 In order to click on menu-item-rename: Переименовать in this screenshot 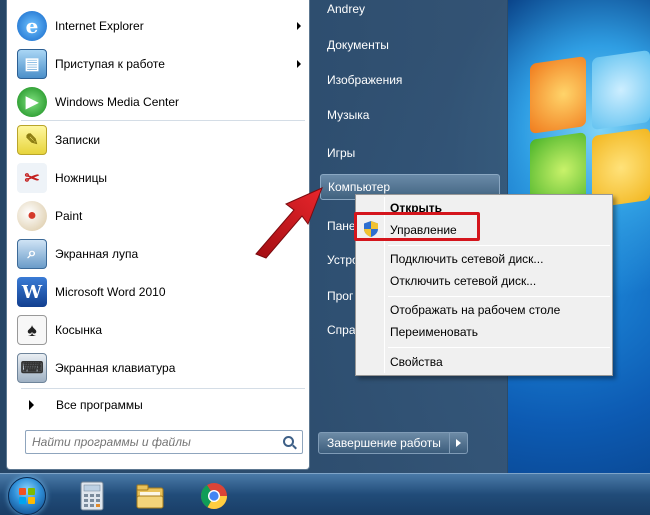, I will do `click(434, 332)`.